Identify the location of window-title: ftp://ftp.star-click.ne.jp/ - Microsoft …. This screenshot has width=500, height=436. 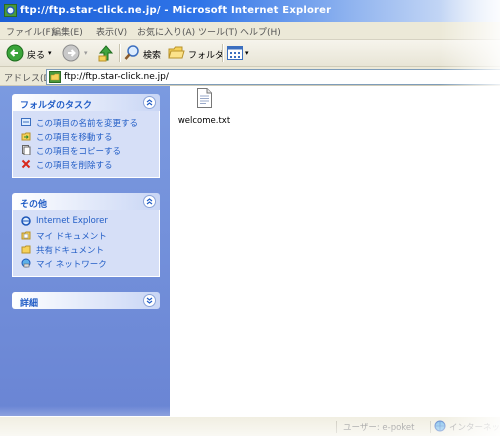
(176, 10).